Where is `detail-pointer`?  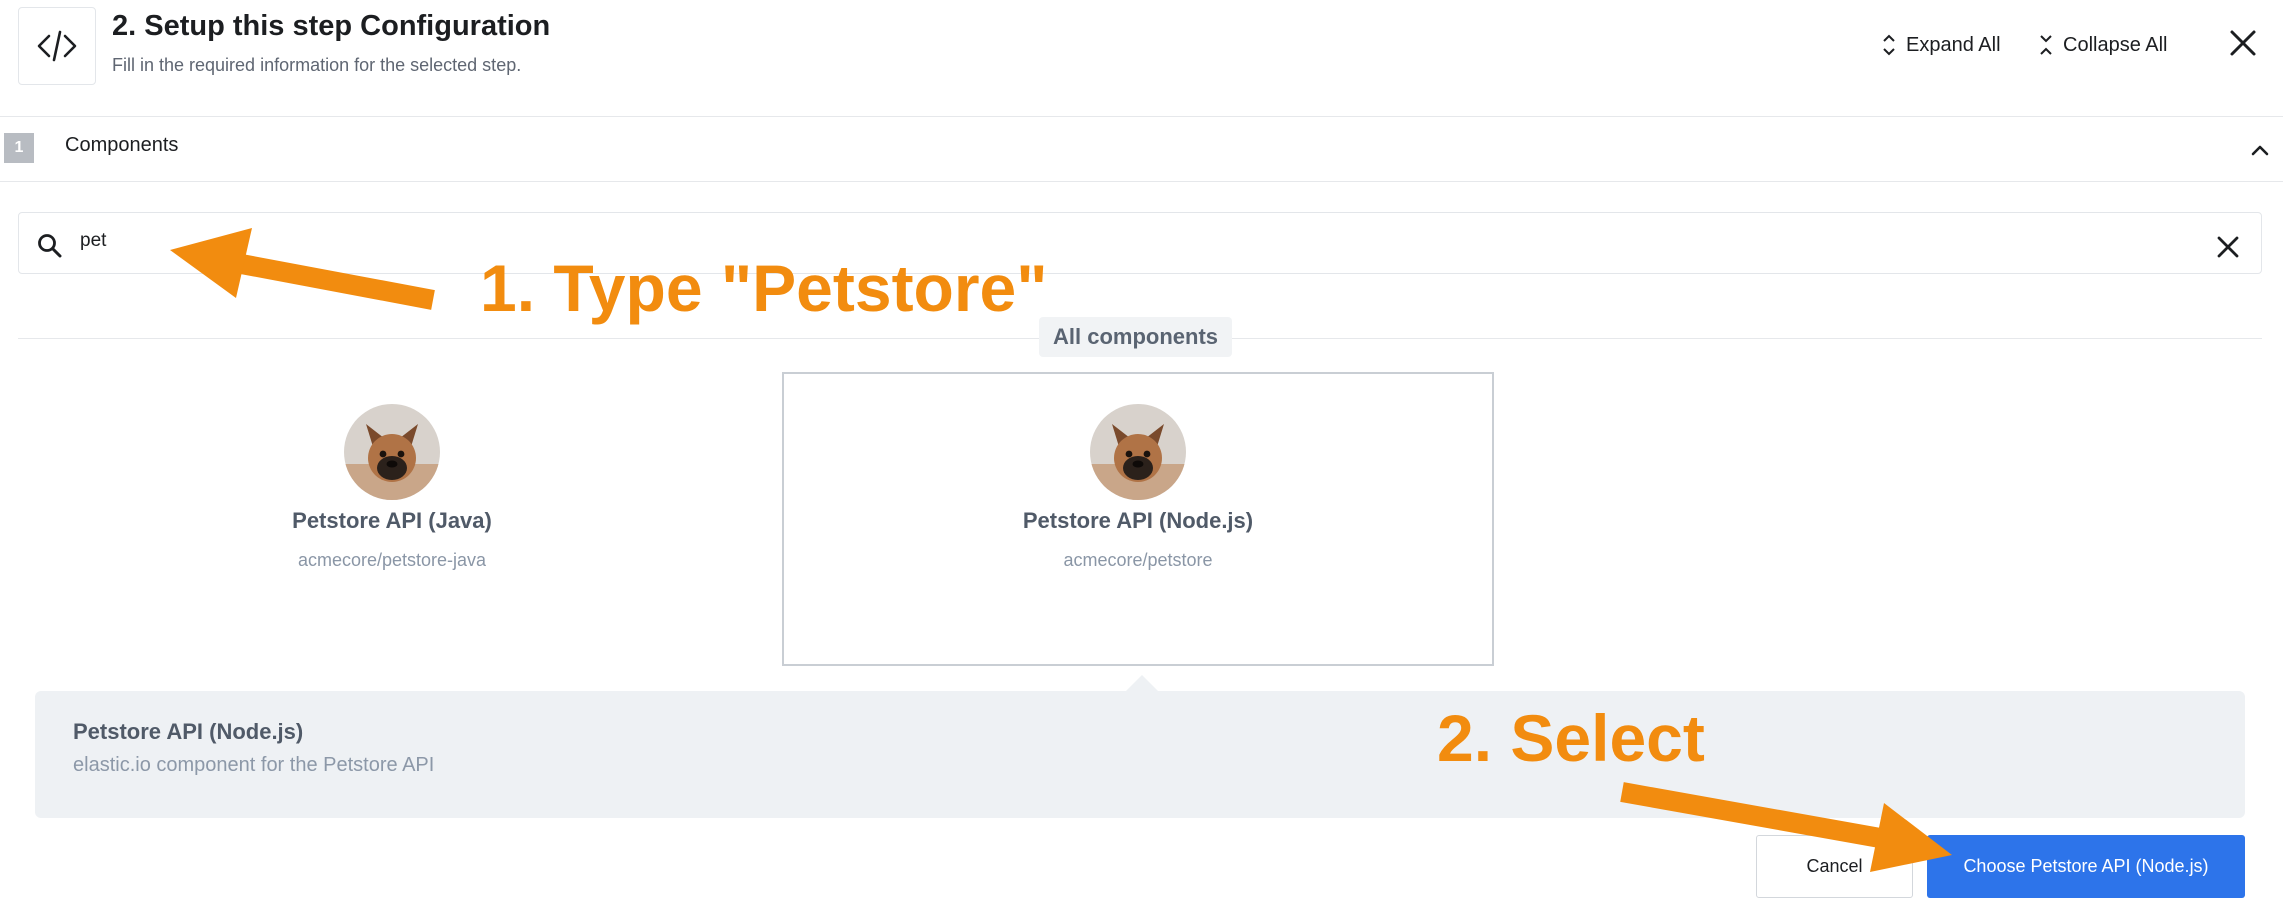 detail-pointer is located at coordinates (1142, 684).